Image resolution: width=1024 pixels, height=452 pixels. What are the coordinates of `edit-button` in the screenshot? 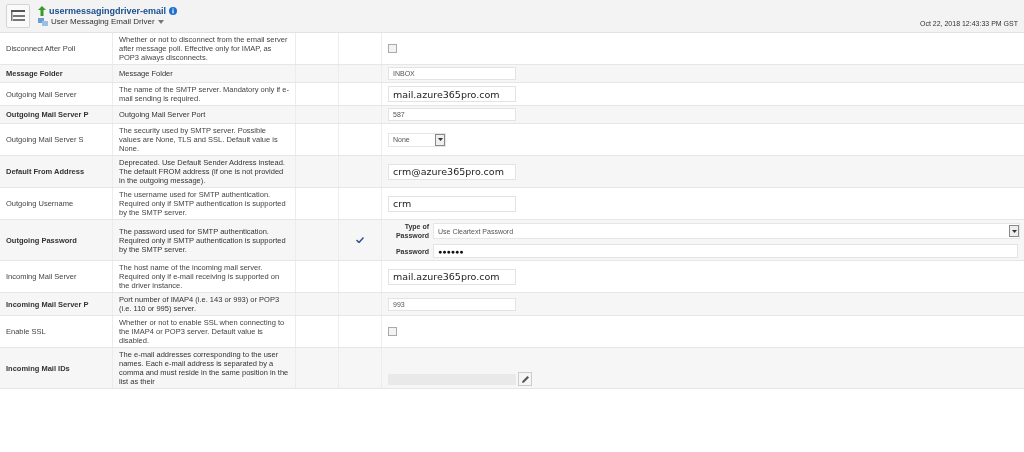 It's located at (525, 379).